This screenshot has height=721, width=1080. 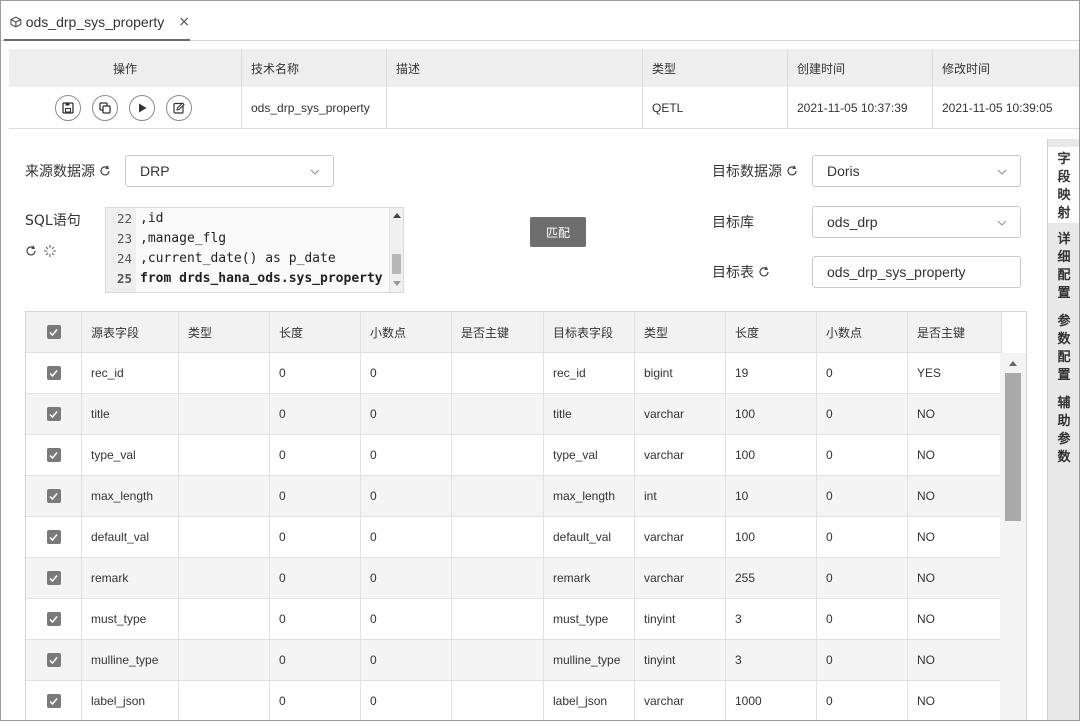 What do you see at coordinates (396, 250) in the screenshot?
I see `sql-scrollbar` at bounding box center [396, 250].